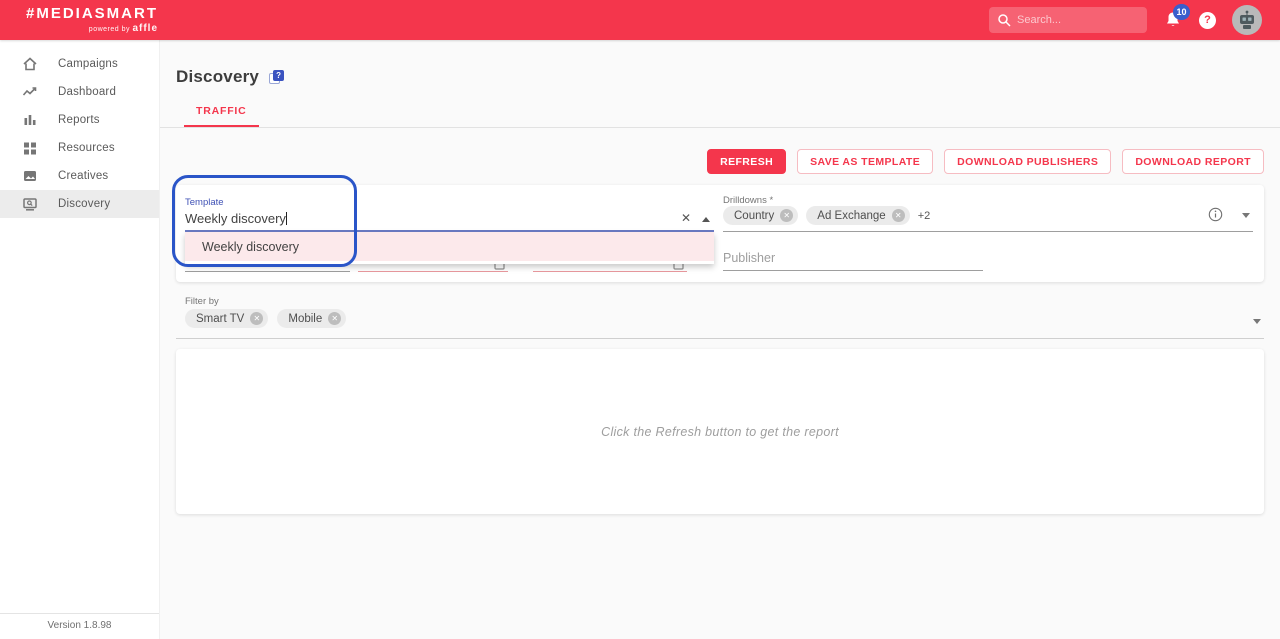 This screenshot has width=1280, height=639. What do you see at coordinates (84, 204) in the screenshot?
I see `sidebar-item-label: Discovery` at bounding box center [84, 204].